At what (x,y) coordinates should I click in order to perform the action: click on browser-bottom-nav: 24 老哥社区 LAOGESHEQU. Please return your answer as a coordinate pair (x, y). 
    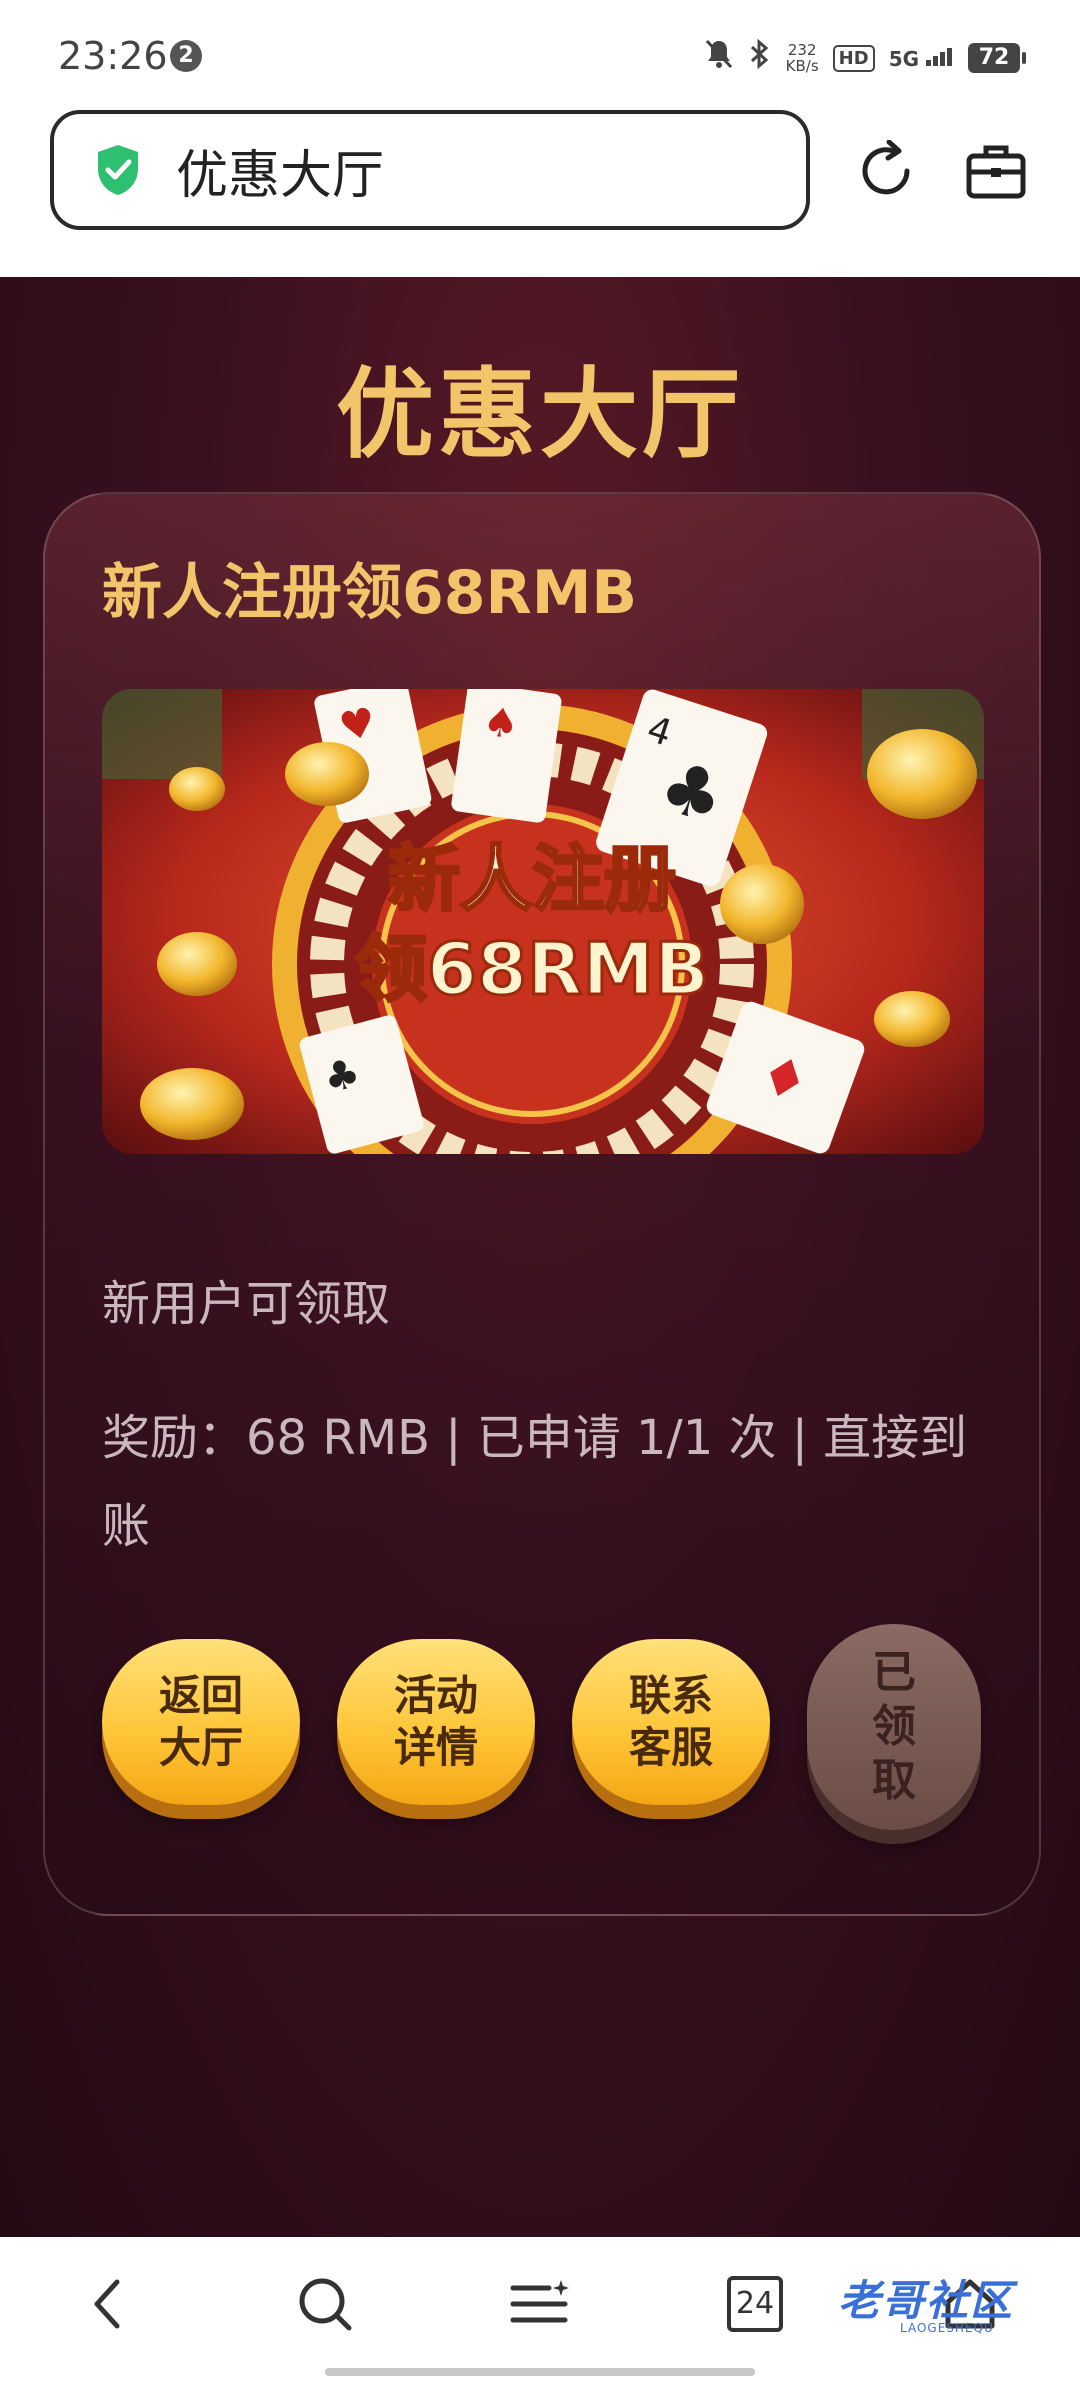
    Looking at the image, I should click on (540, 2312).